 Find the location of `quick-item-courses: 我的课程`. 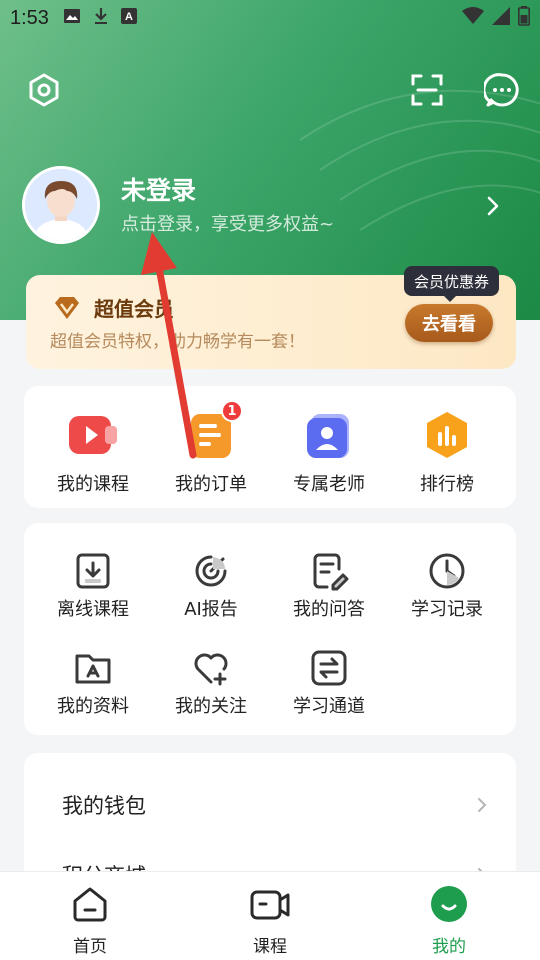

quick-item-courses: 我的课程 is located at coordinates (93, 452).